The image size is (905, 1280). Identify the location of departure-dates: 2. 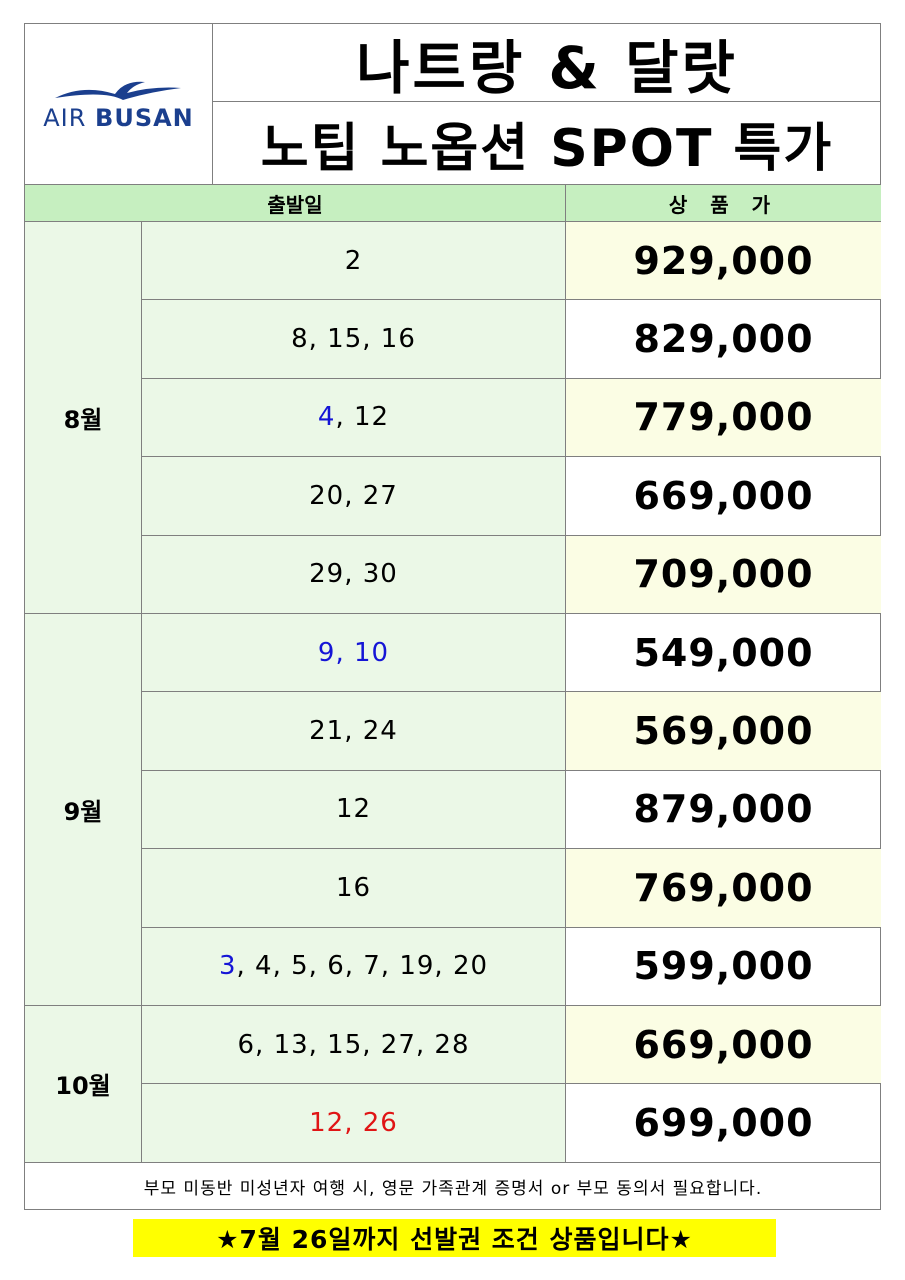
(354, 261).